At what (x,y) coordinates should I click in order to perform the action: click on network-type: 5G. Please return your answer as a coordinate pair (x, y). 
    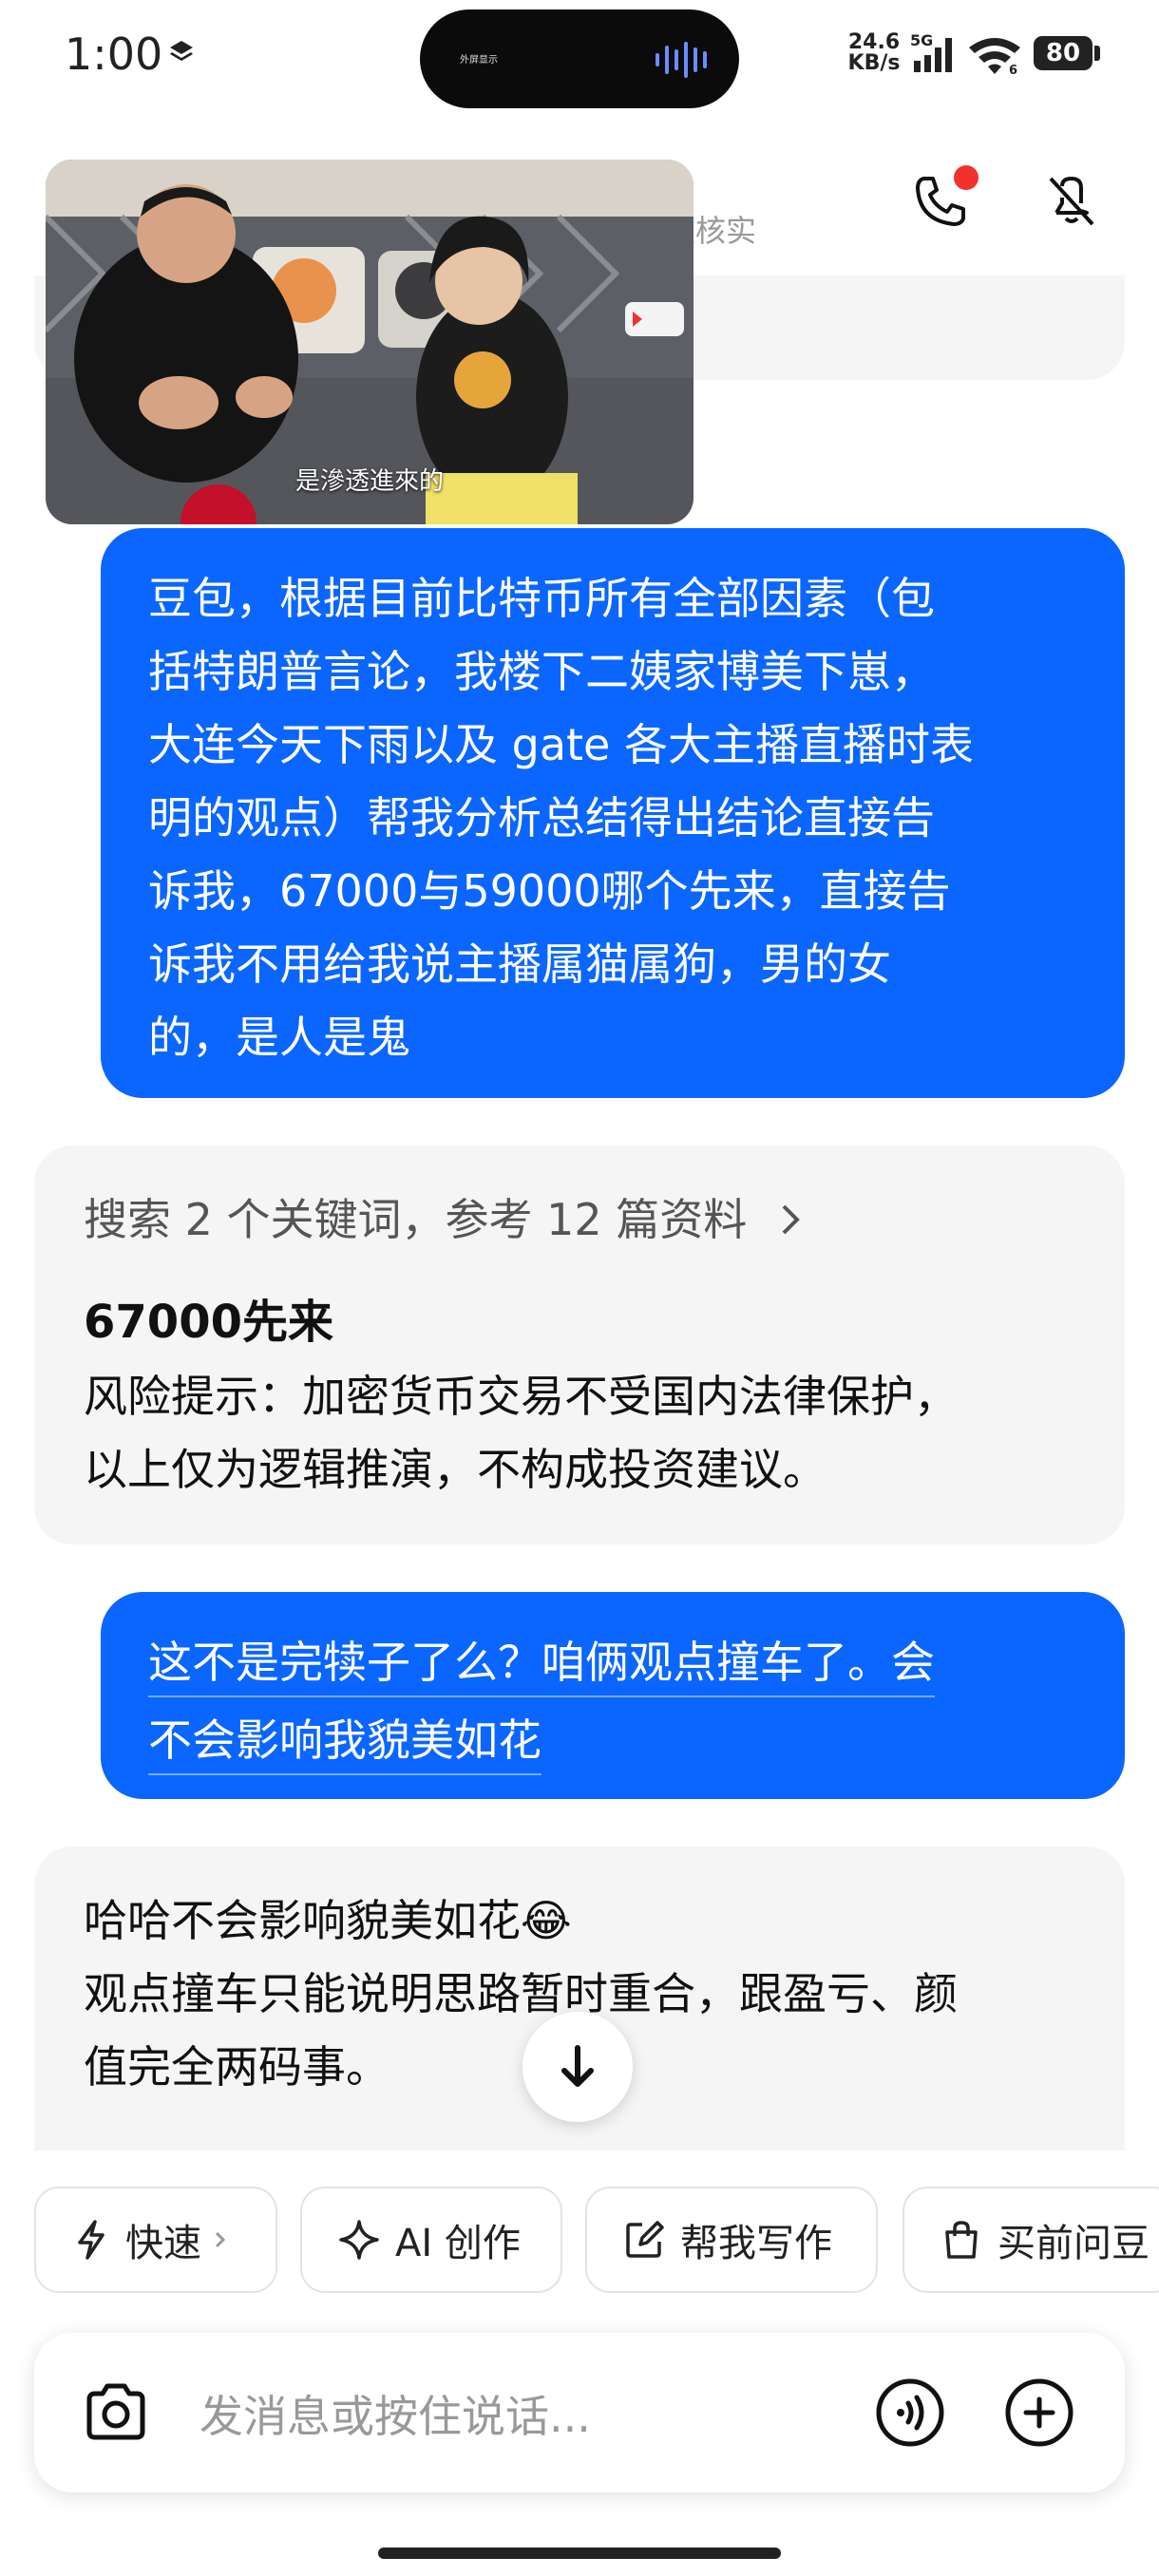
    Looking at the image, I should click on (921, 40).